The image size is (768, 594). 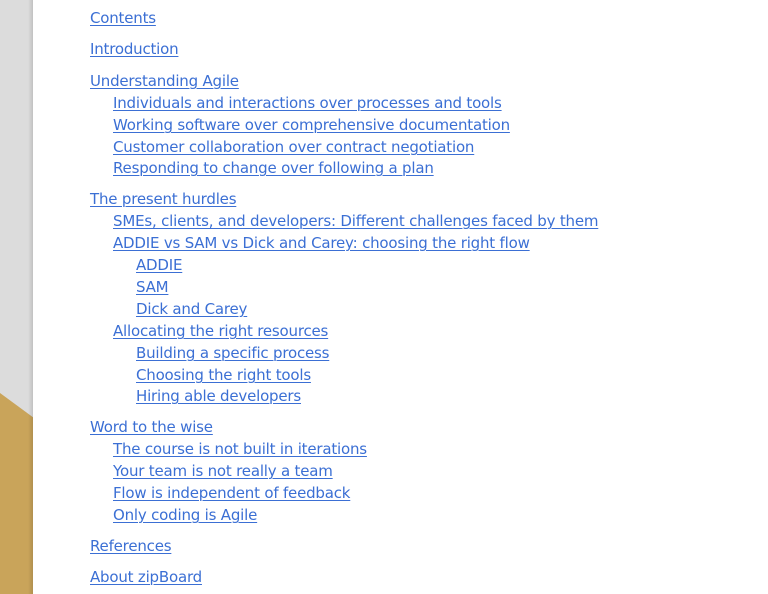 I want to click on toc-link-references: References, so click(x=131, y=546).